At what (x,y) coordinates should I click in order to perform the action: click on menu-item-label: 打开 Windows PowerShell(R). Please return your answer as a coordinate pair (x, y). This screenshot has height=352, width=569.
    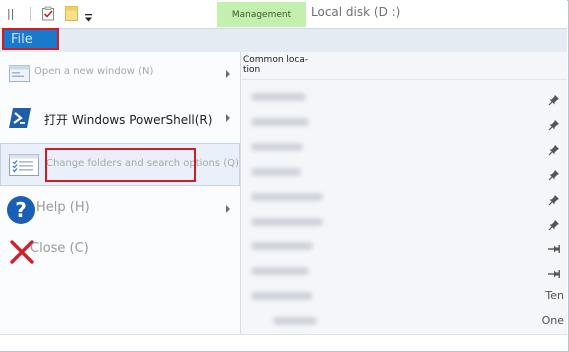
    Looking at the image, I should click on (128, 120).